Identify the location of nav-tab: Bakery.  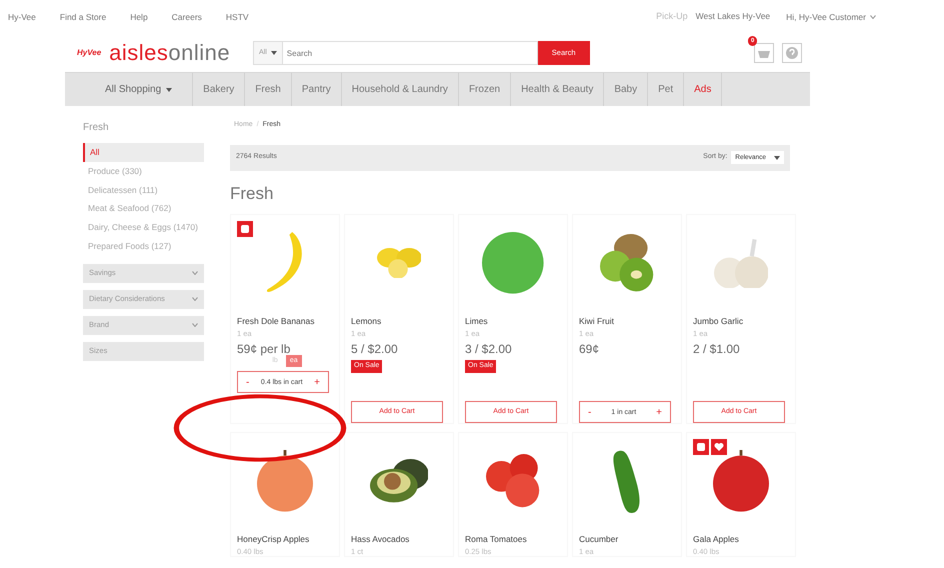
(219, 89).